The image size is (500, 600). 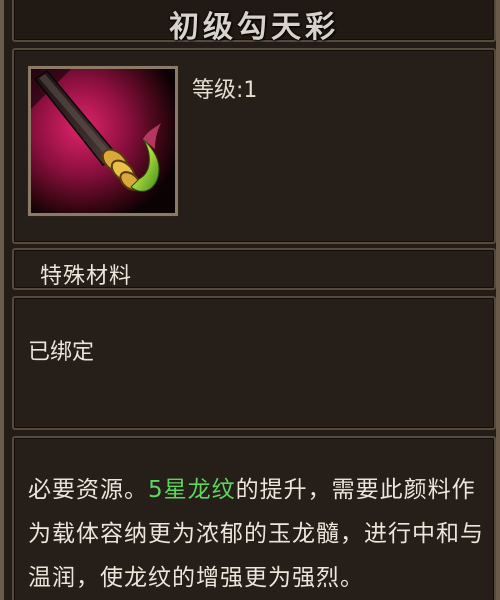 I want to click on bind-status: 已绑定, so click(x=61, y=352).